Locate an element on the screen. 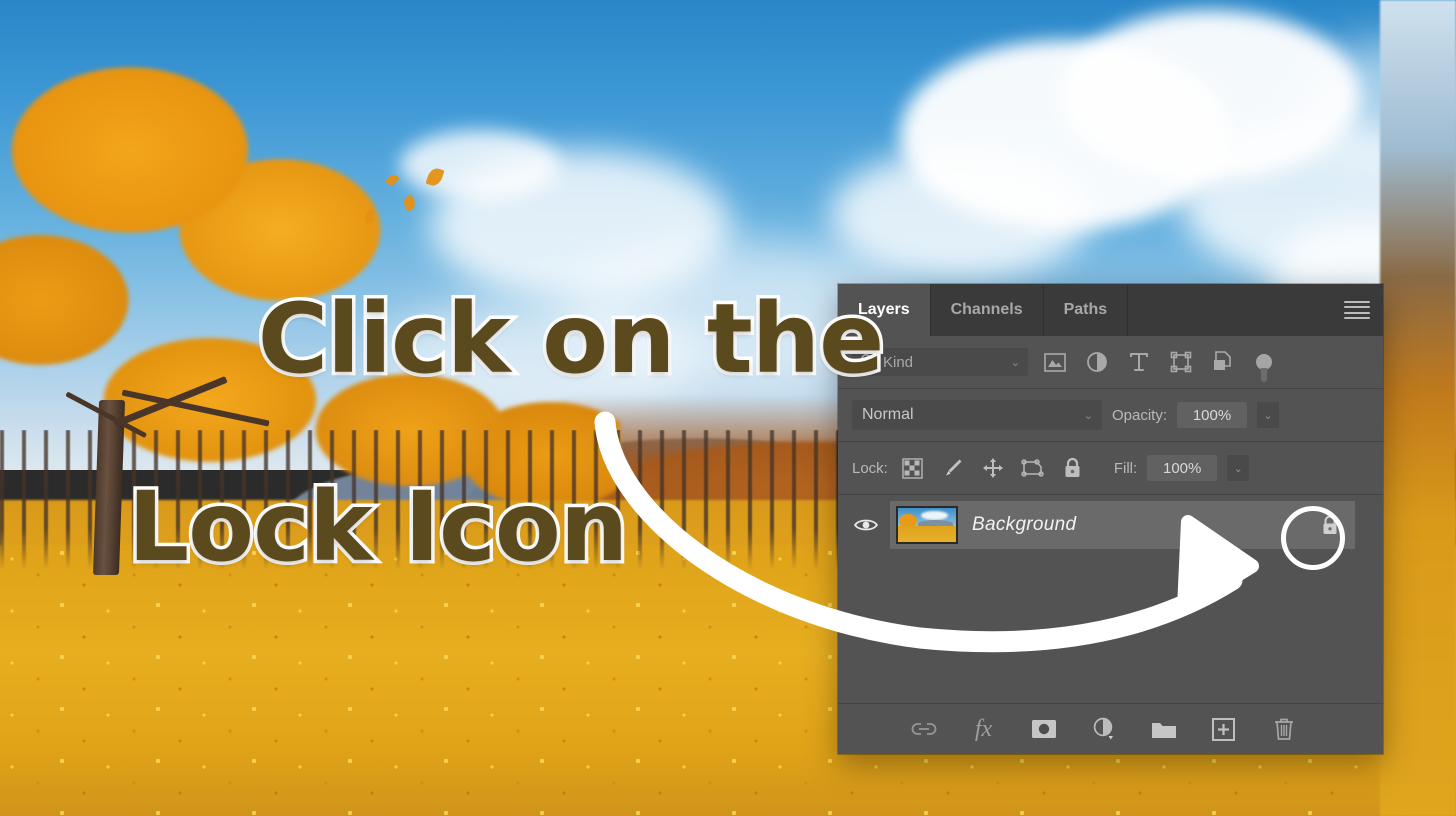 The height and width of the screenshot is (816, 1456). lock-transparent-pixels-icon is located at coordinates (913, 468).